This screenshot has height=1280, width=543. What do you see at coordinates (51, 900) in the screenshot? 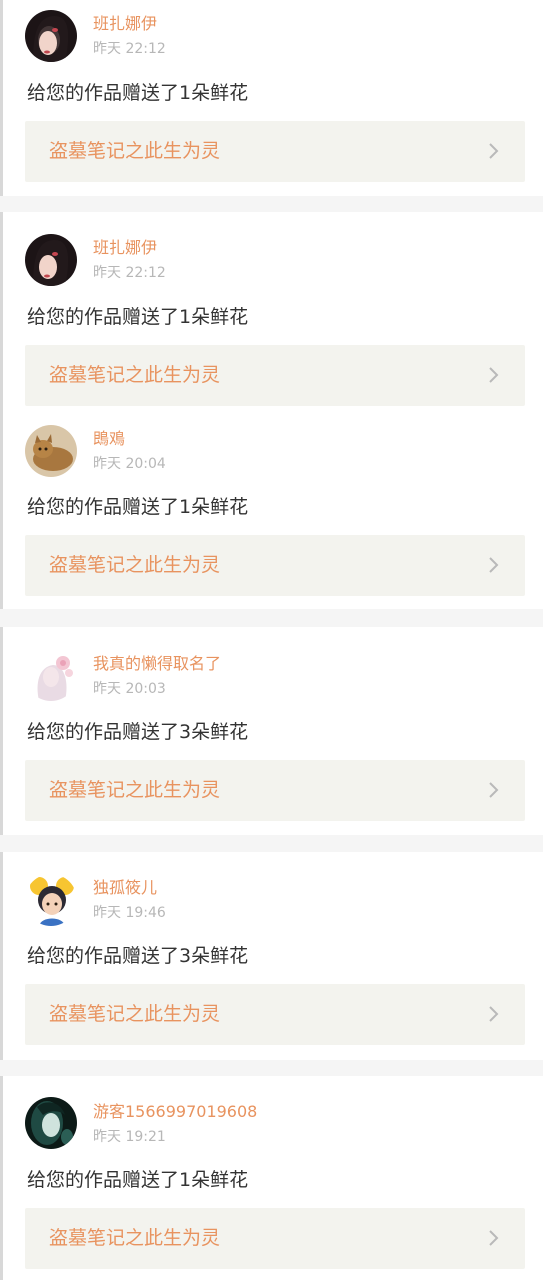
I see `avatar-cartoon-girl-icon` at bounding box center [51, 900].